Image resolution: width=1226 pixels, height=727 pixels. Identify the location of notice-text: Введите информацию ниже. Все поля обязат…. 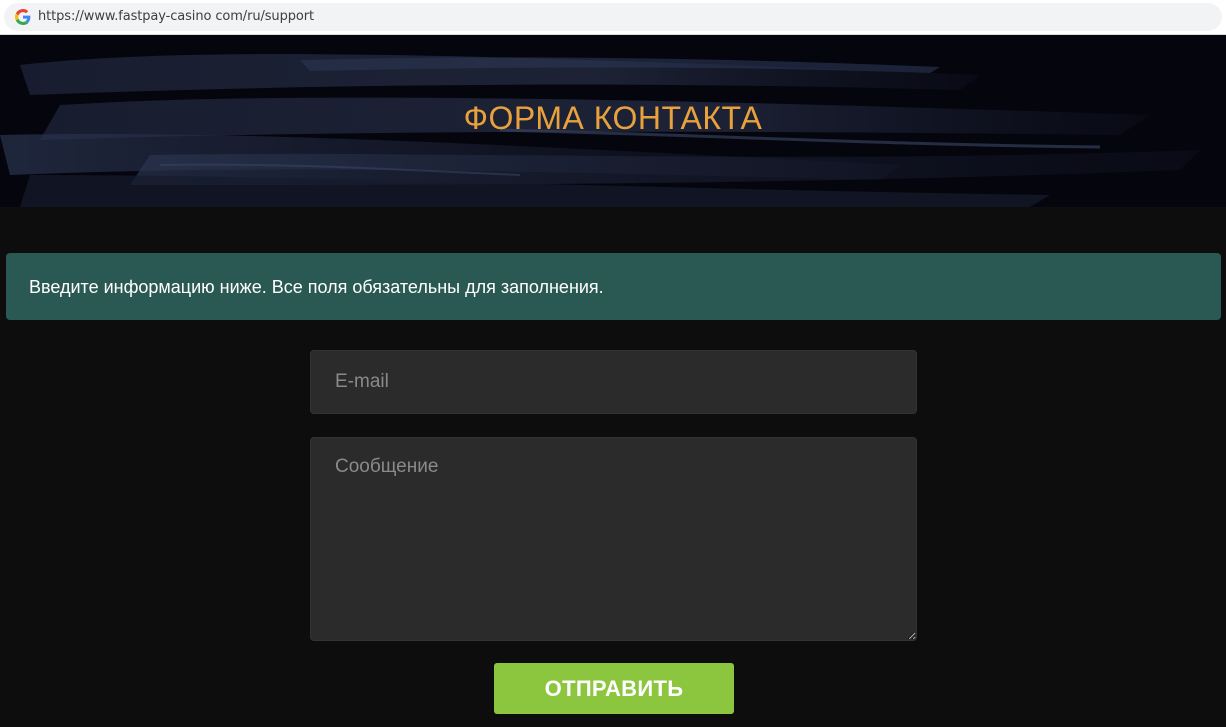
(316, 287).